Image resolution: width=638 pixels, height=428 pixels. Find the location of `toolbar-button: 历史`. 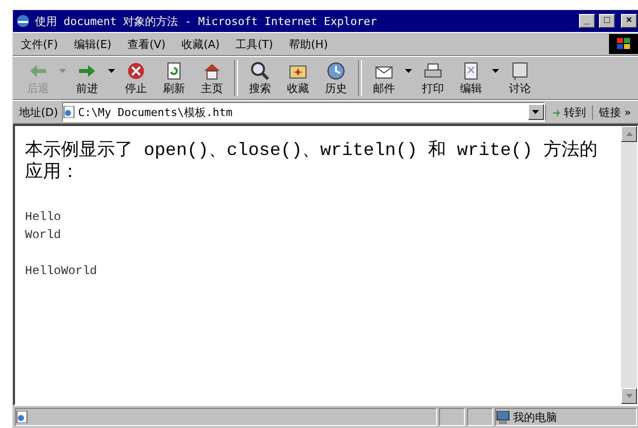

toolbar-button: 历史 is located at coordinates (336, 78).